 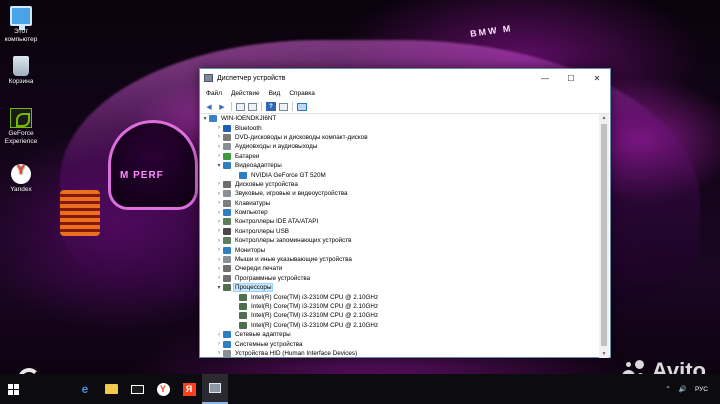 I want to click on tree-root: ▾ WIN-IOENDKJI6NT, so click(x=400, y=118).